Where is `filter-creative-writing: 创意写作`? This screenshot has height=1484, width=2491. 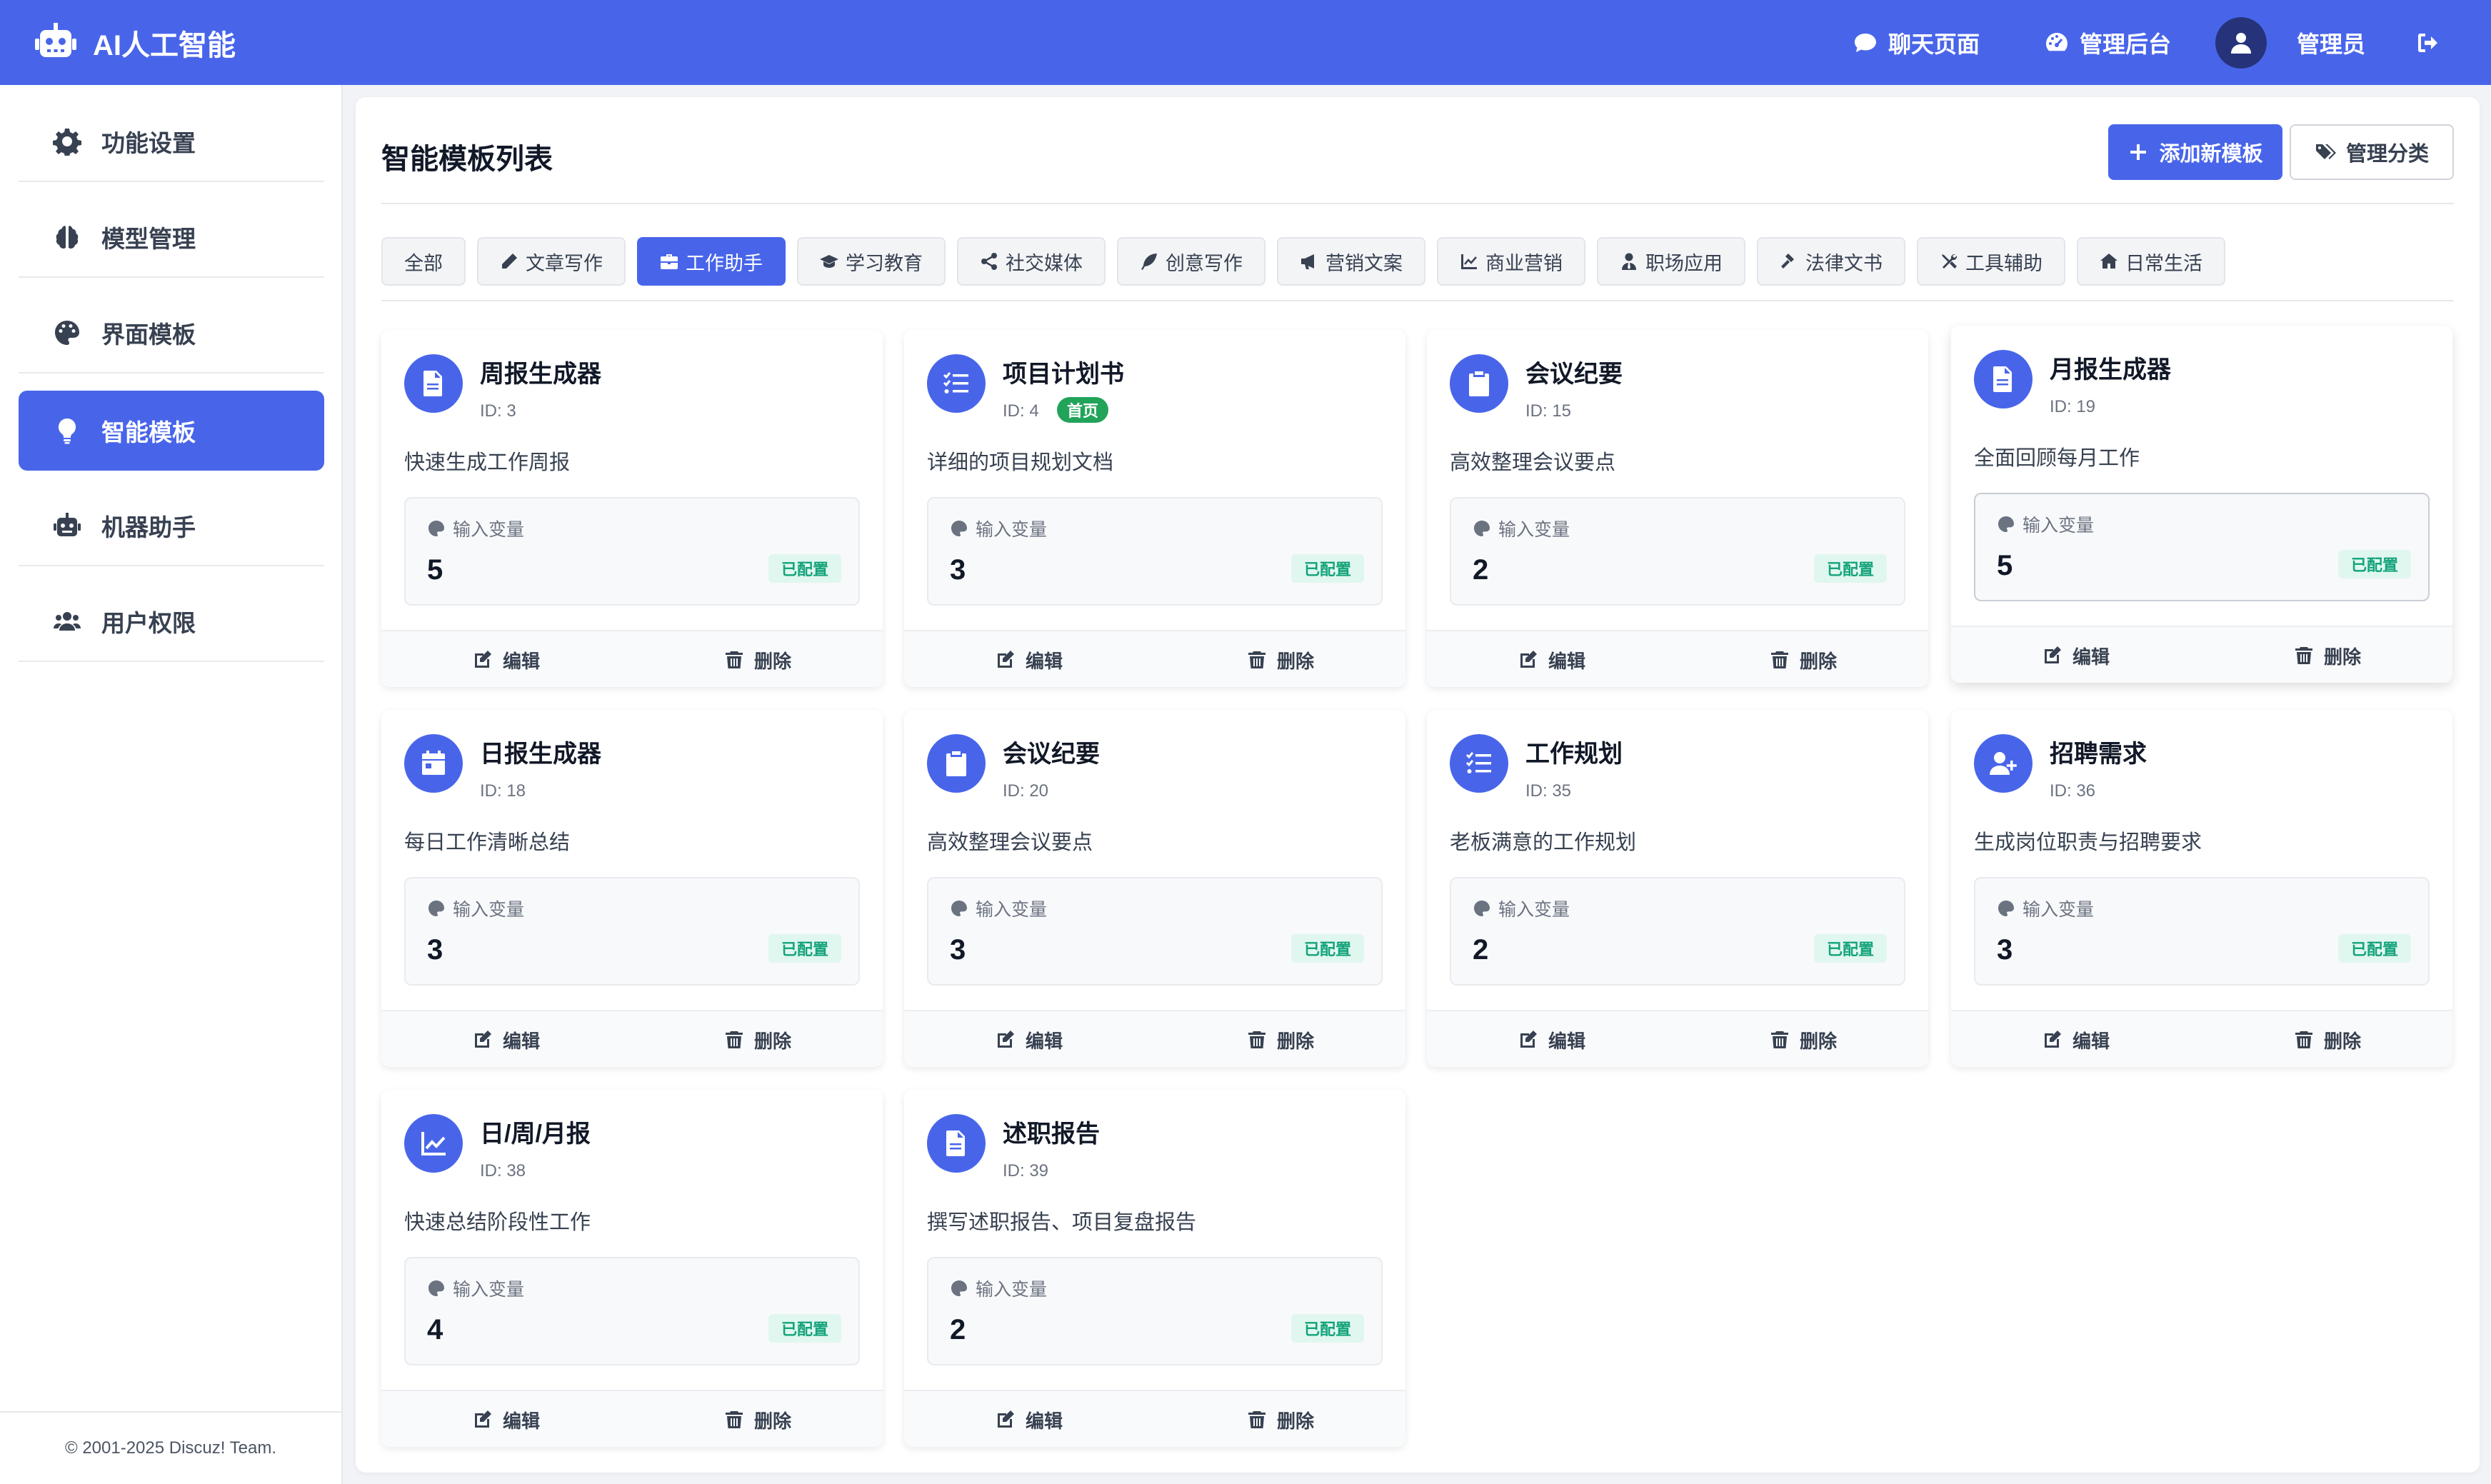
filter-creative-writing: 创意写作 is located at coordinates (1191, 261).